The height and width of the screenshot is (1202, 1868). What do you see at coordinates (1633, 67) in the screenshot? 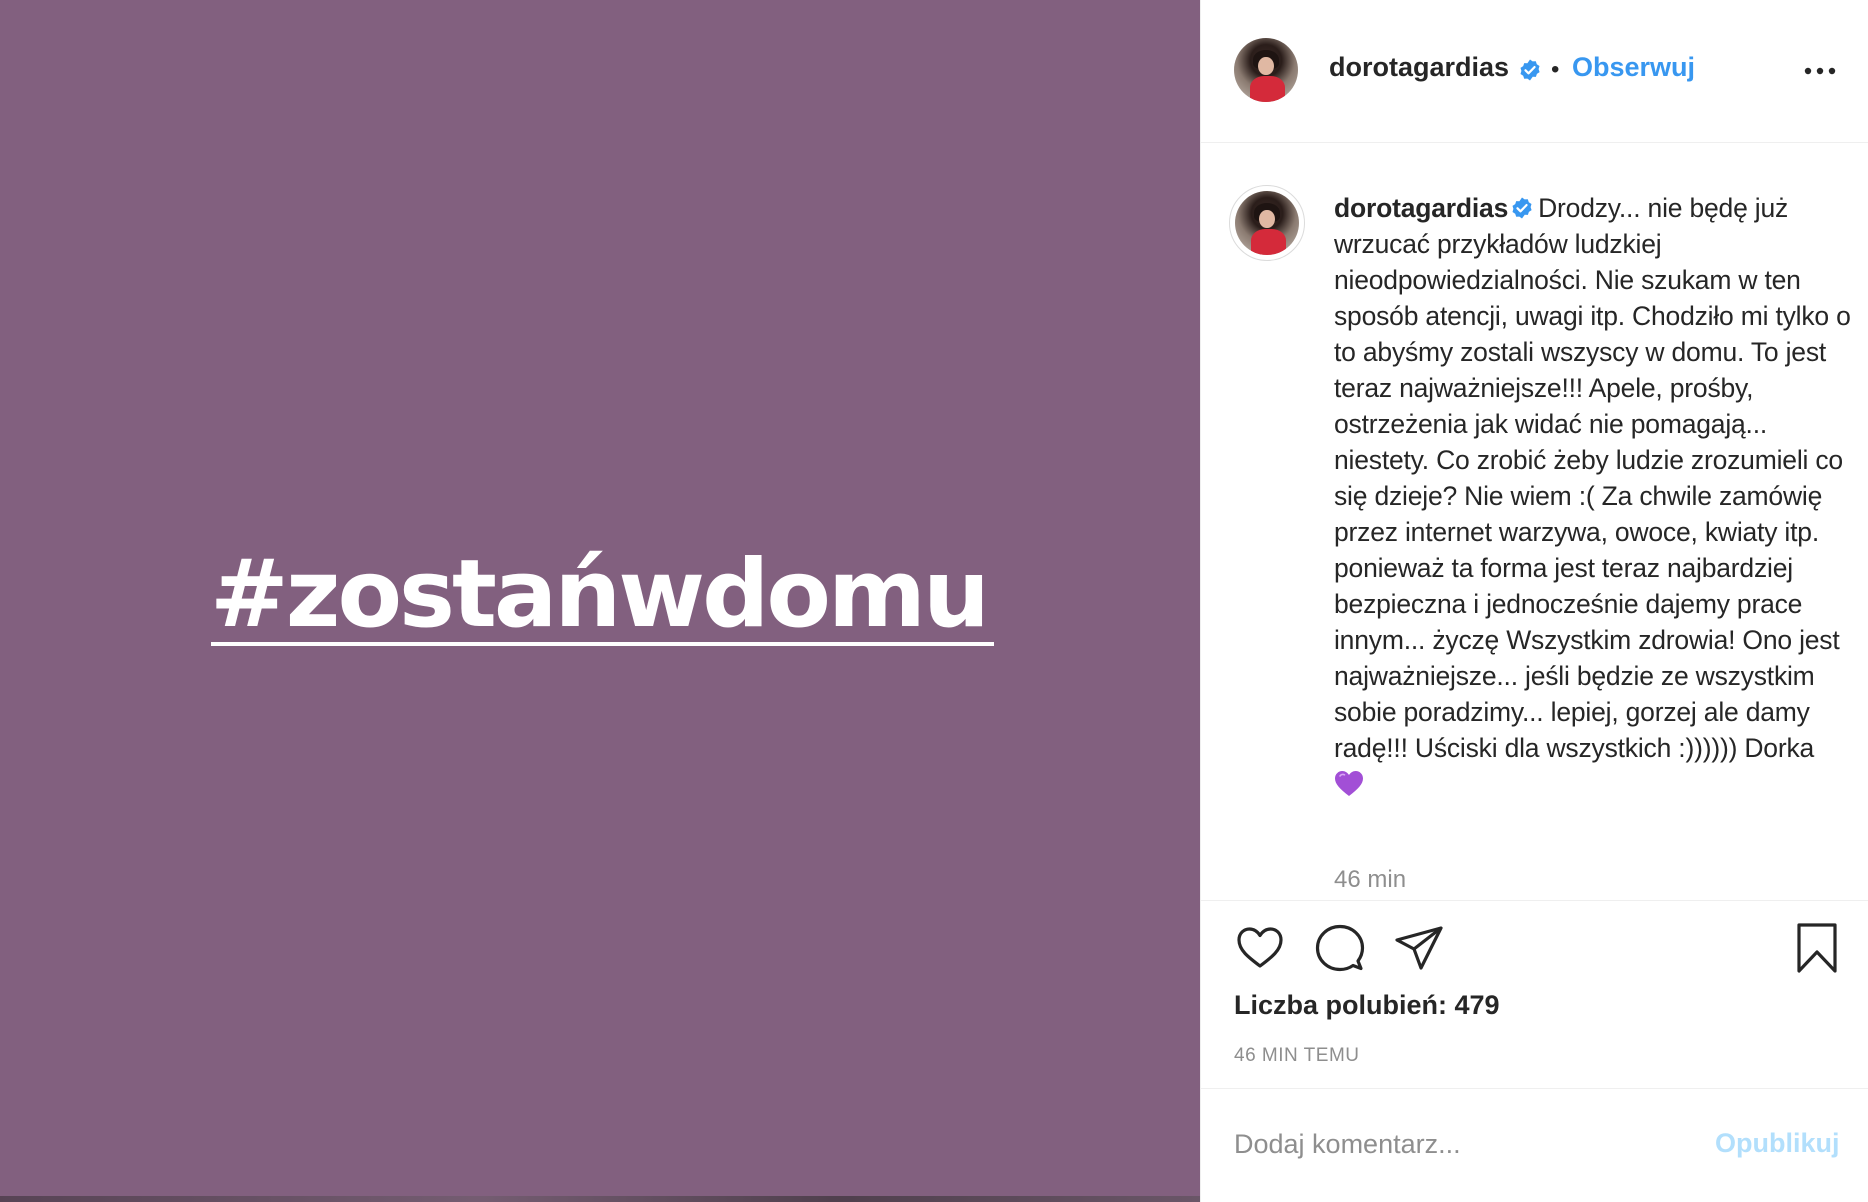
I see `follow-button: Obserwuj` at bounding box center [1633, 67].